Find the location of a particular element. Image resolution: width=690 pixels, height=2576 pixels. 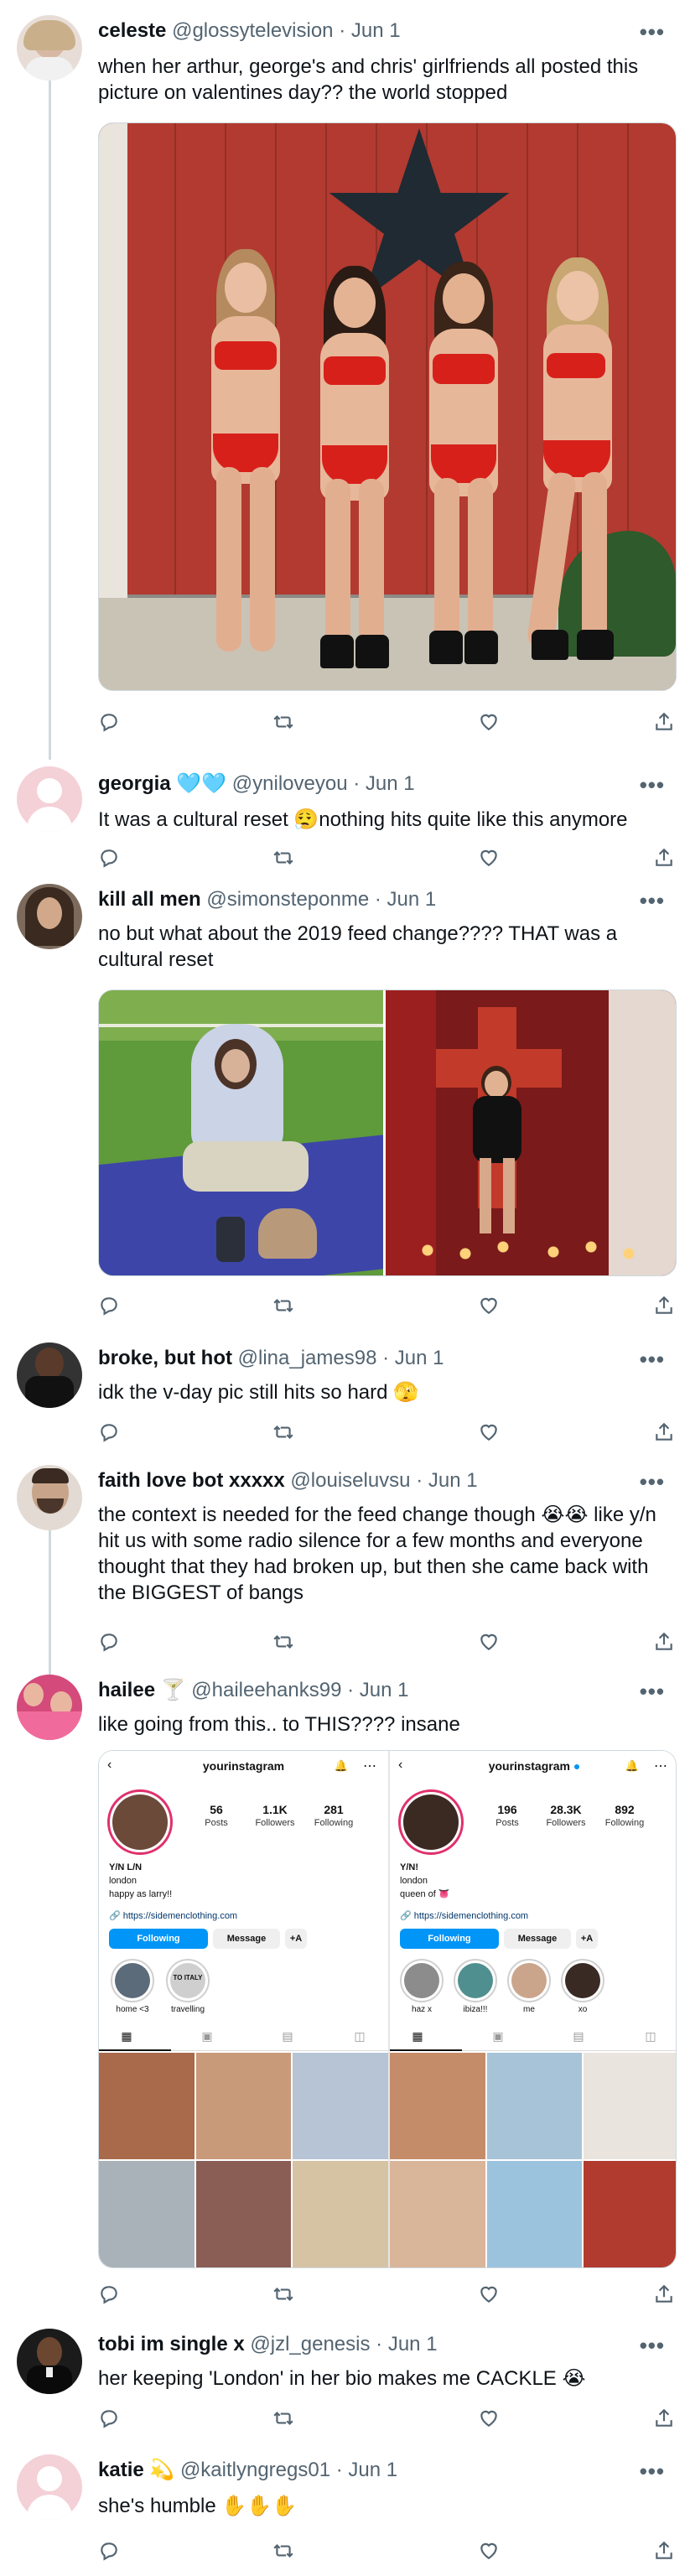

handle: @jzl_genesis is located at coordinates (310, 2344).